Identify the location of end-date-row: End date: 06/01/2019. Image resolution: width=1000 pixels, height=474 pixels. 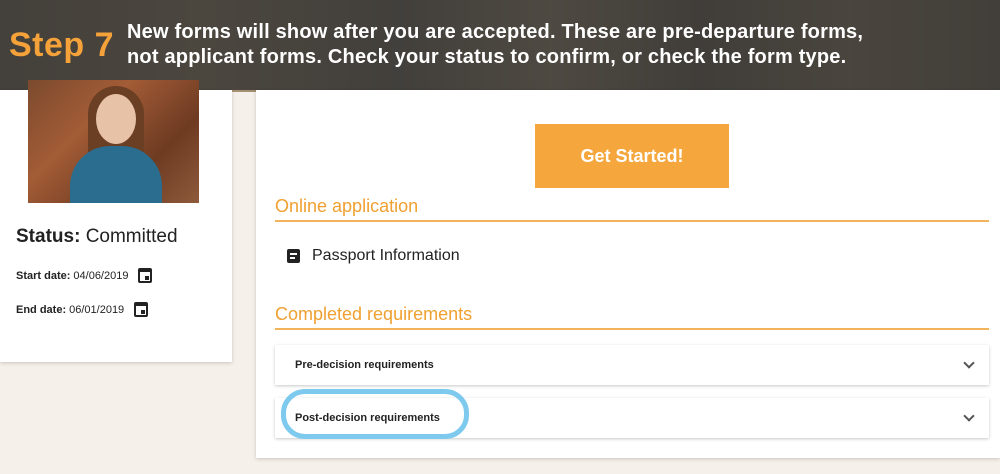
(82, 309).